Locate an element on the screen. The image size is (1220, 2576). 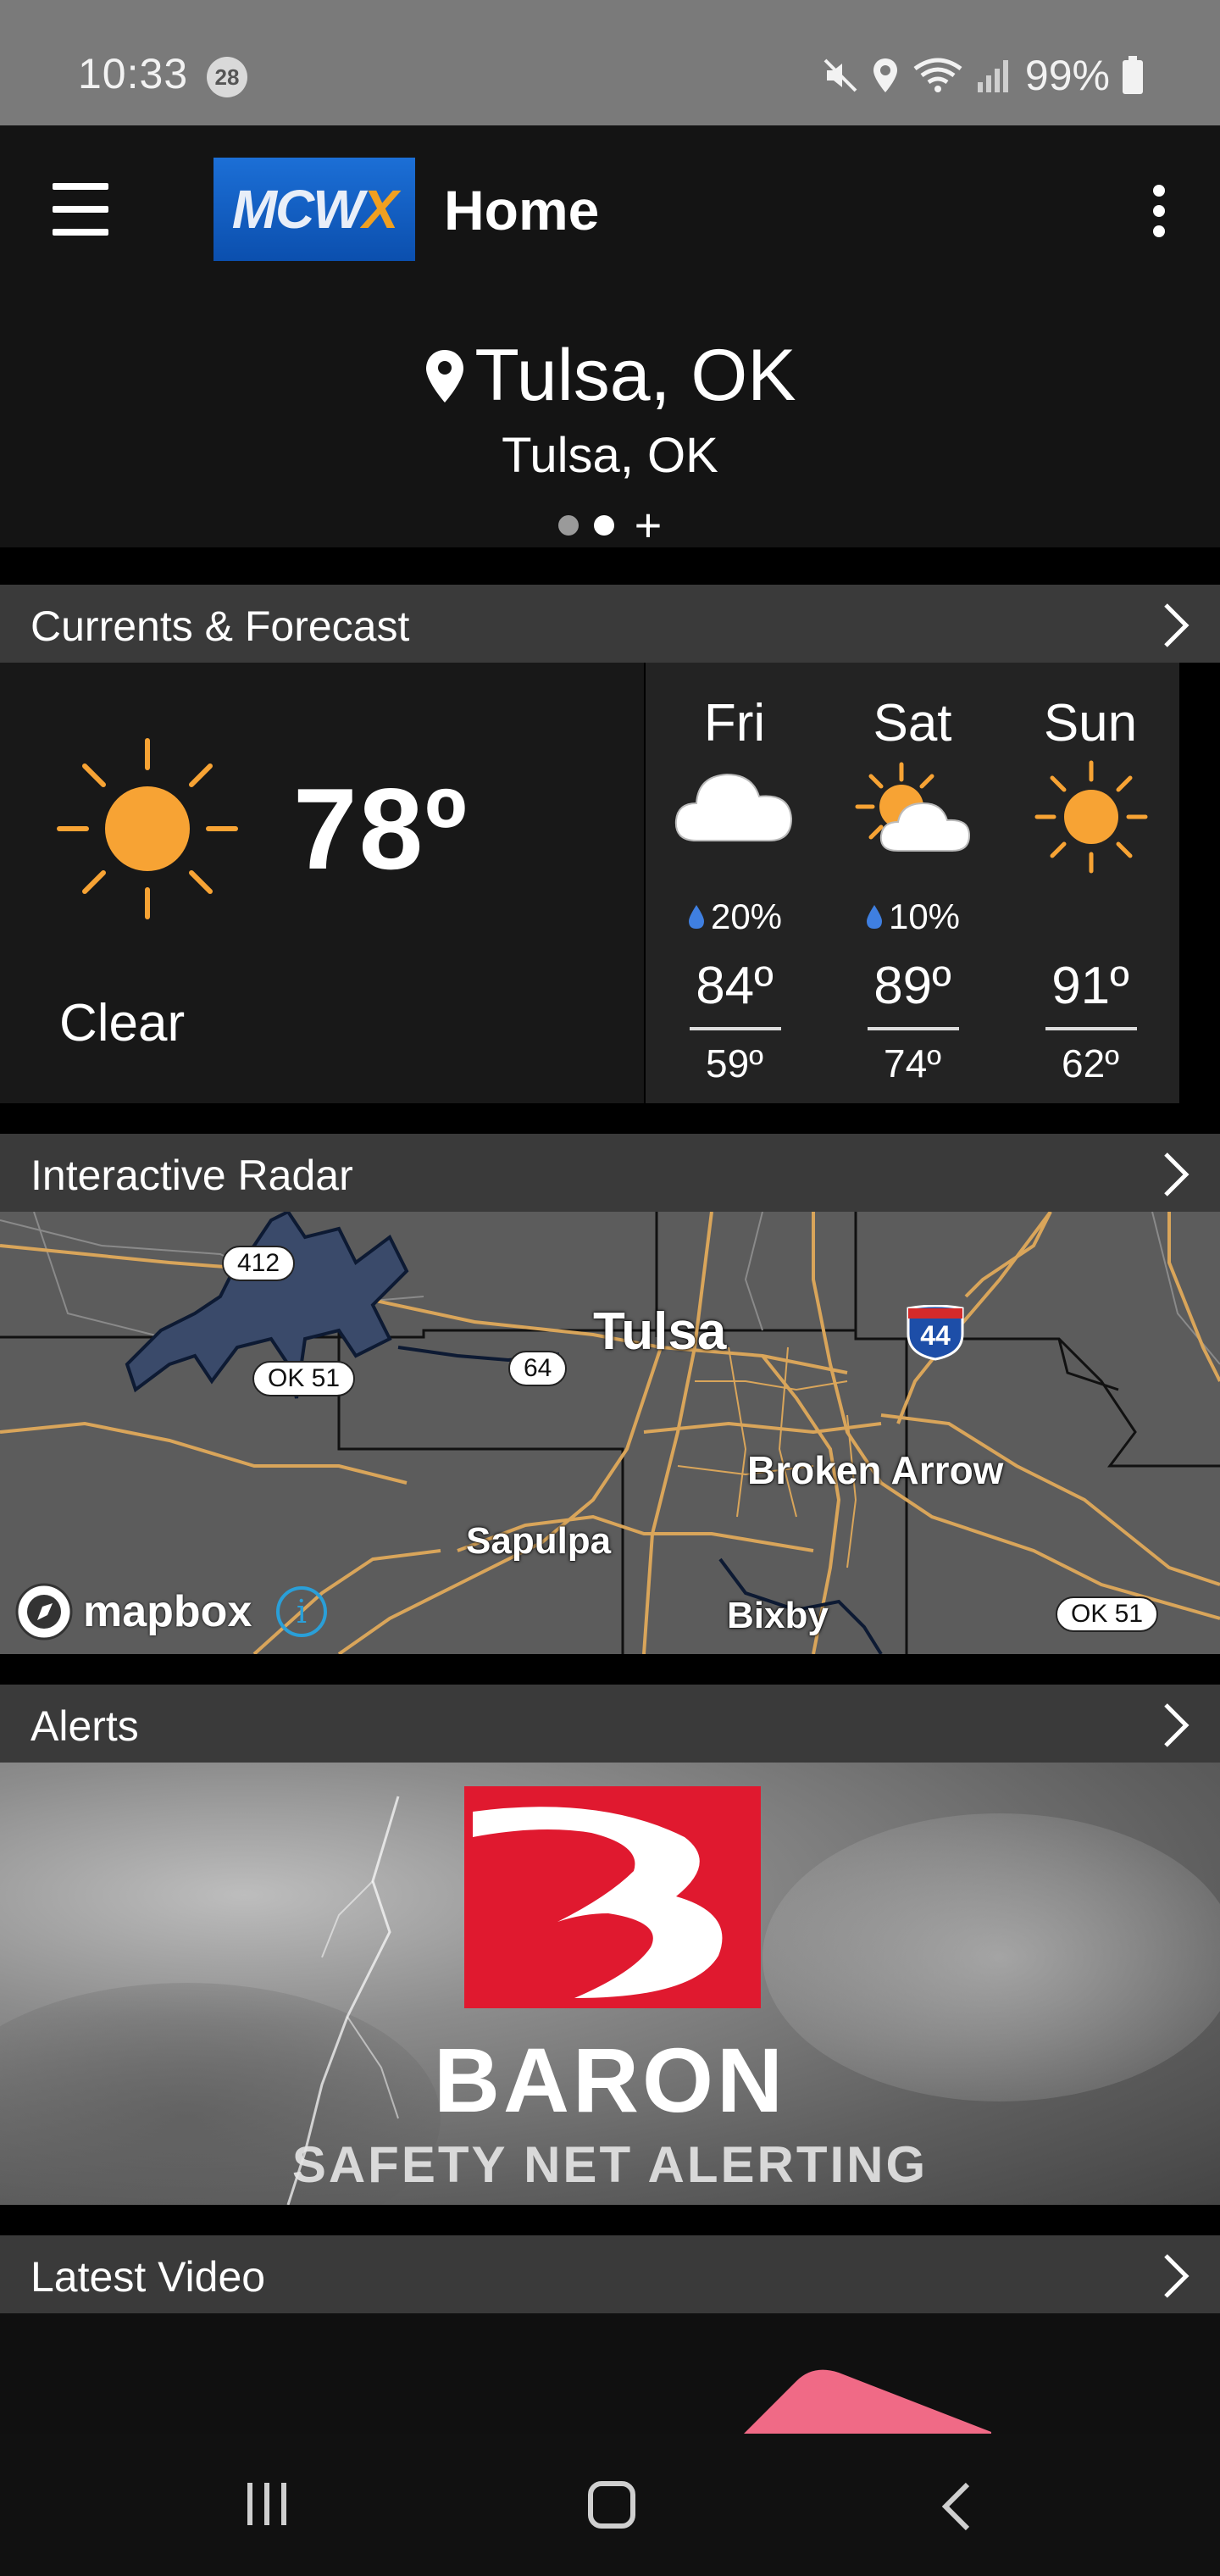
map-info-icon: i is located at coordinates (301, 1611).